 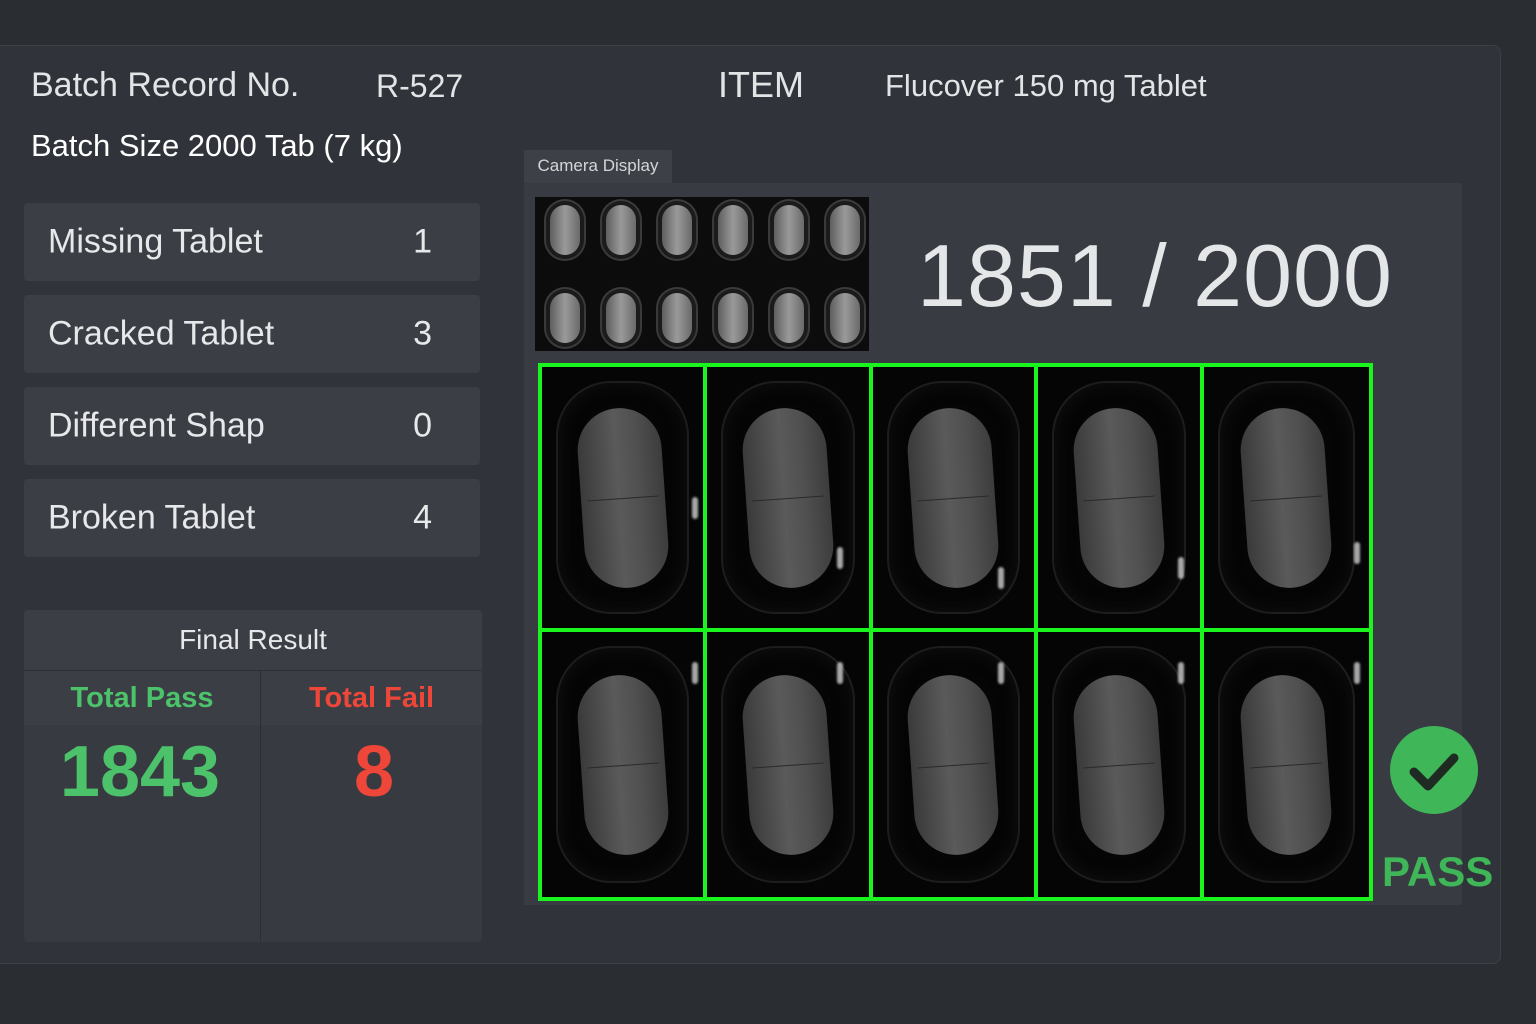 What do you see at coordinates (702, 274) in the screenshot?
I see `blister-thumbnail` at bounding box center [702, 274].